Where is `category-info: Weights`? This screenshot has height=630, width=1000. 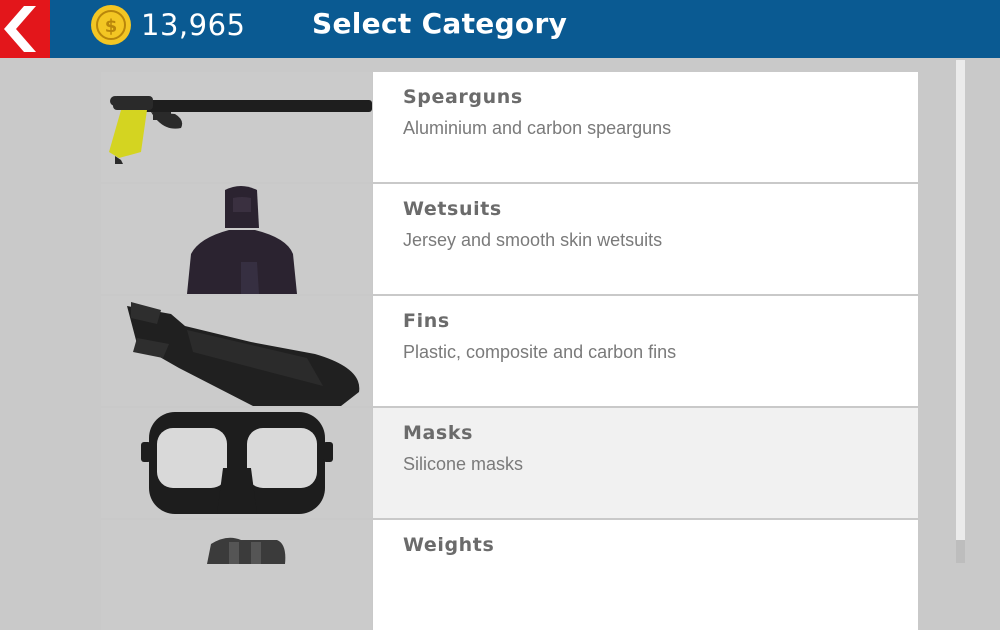 category-info: Weights is located at coordinates (645, 575).